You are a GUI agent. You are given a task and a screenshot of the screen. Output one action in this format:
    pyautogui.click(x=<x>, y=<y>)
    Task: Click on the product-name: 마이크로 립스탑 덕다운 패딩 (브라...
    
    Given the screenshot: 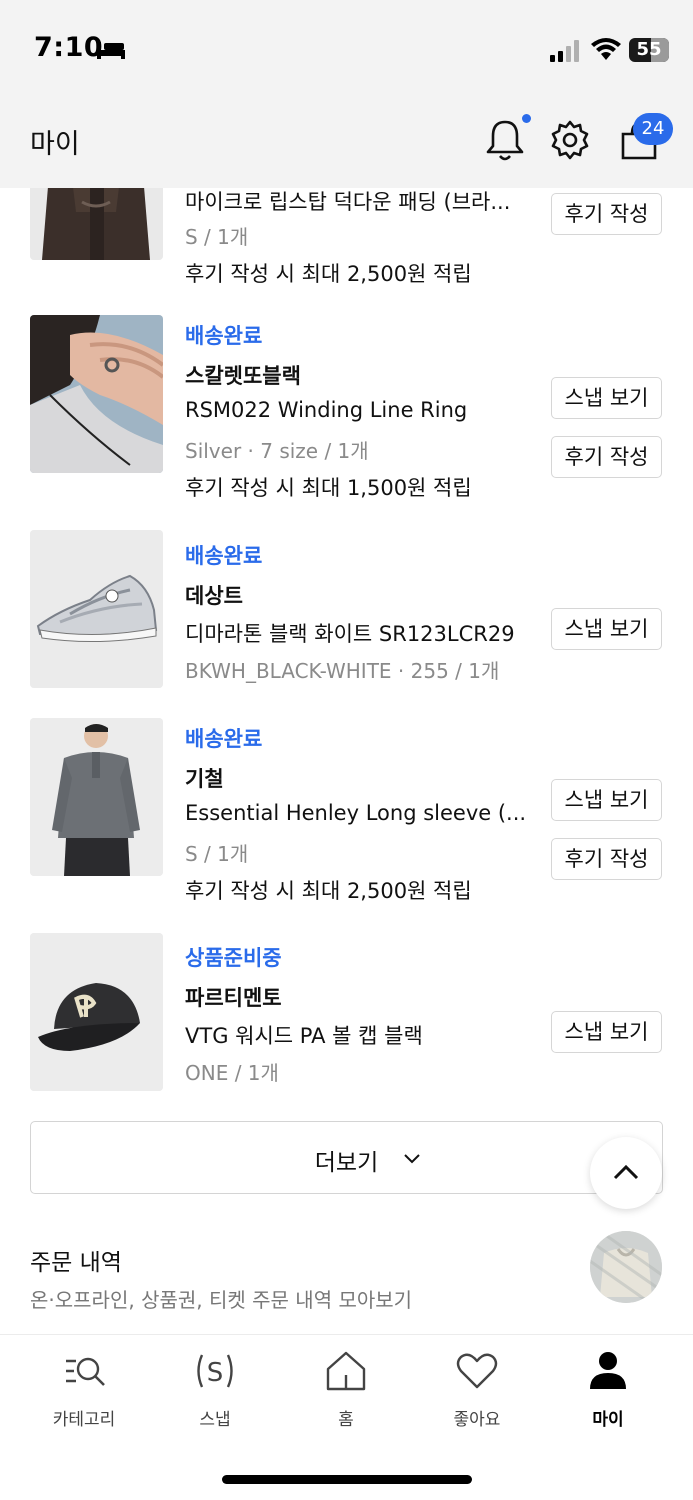 What is the action you would take?
    pyautogui.click(x=360, y=201)
    